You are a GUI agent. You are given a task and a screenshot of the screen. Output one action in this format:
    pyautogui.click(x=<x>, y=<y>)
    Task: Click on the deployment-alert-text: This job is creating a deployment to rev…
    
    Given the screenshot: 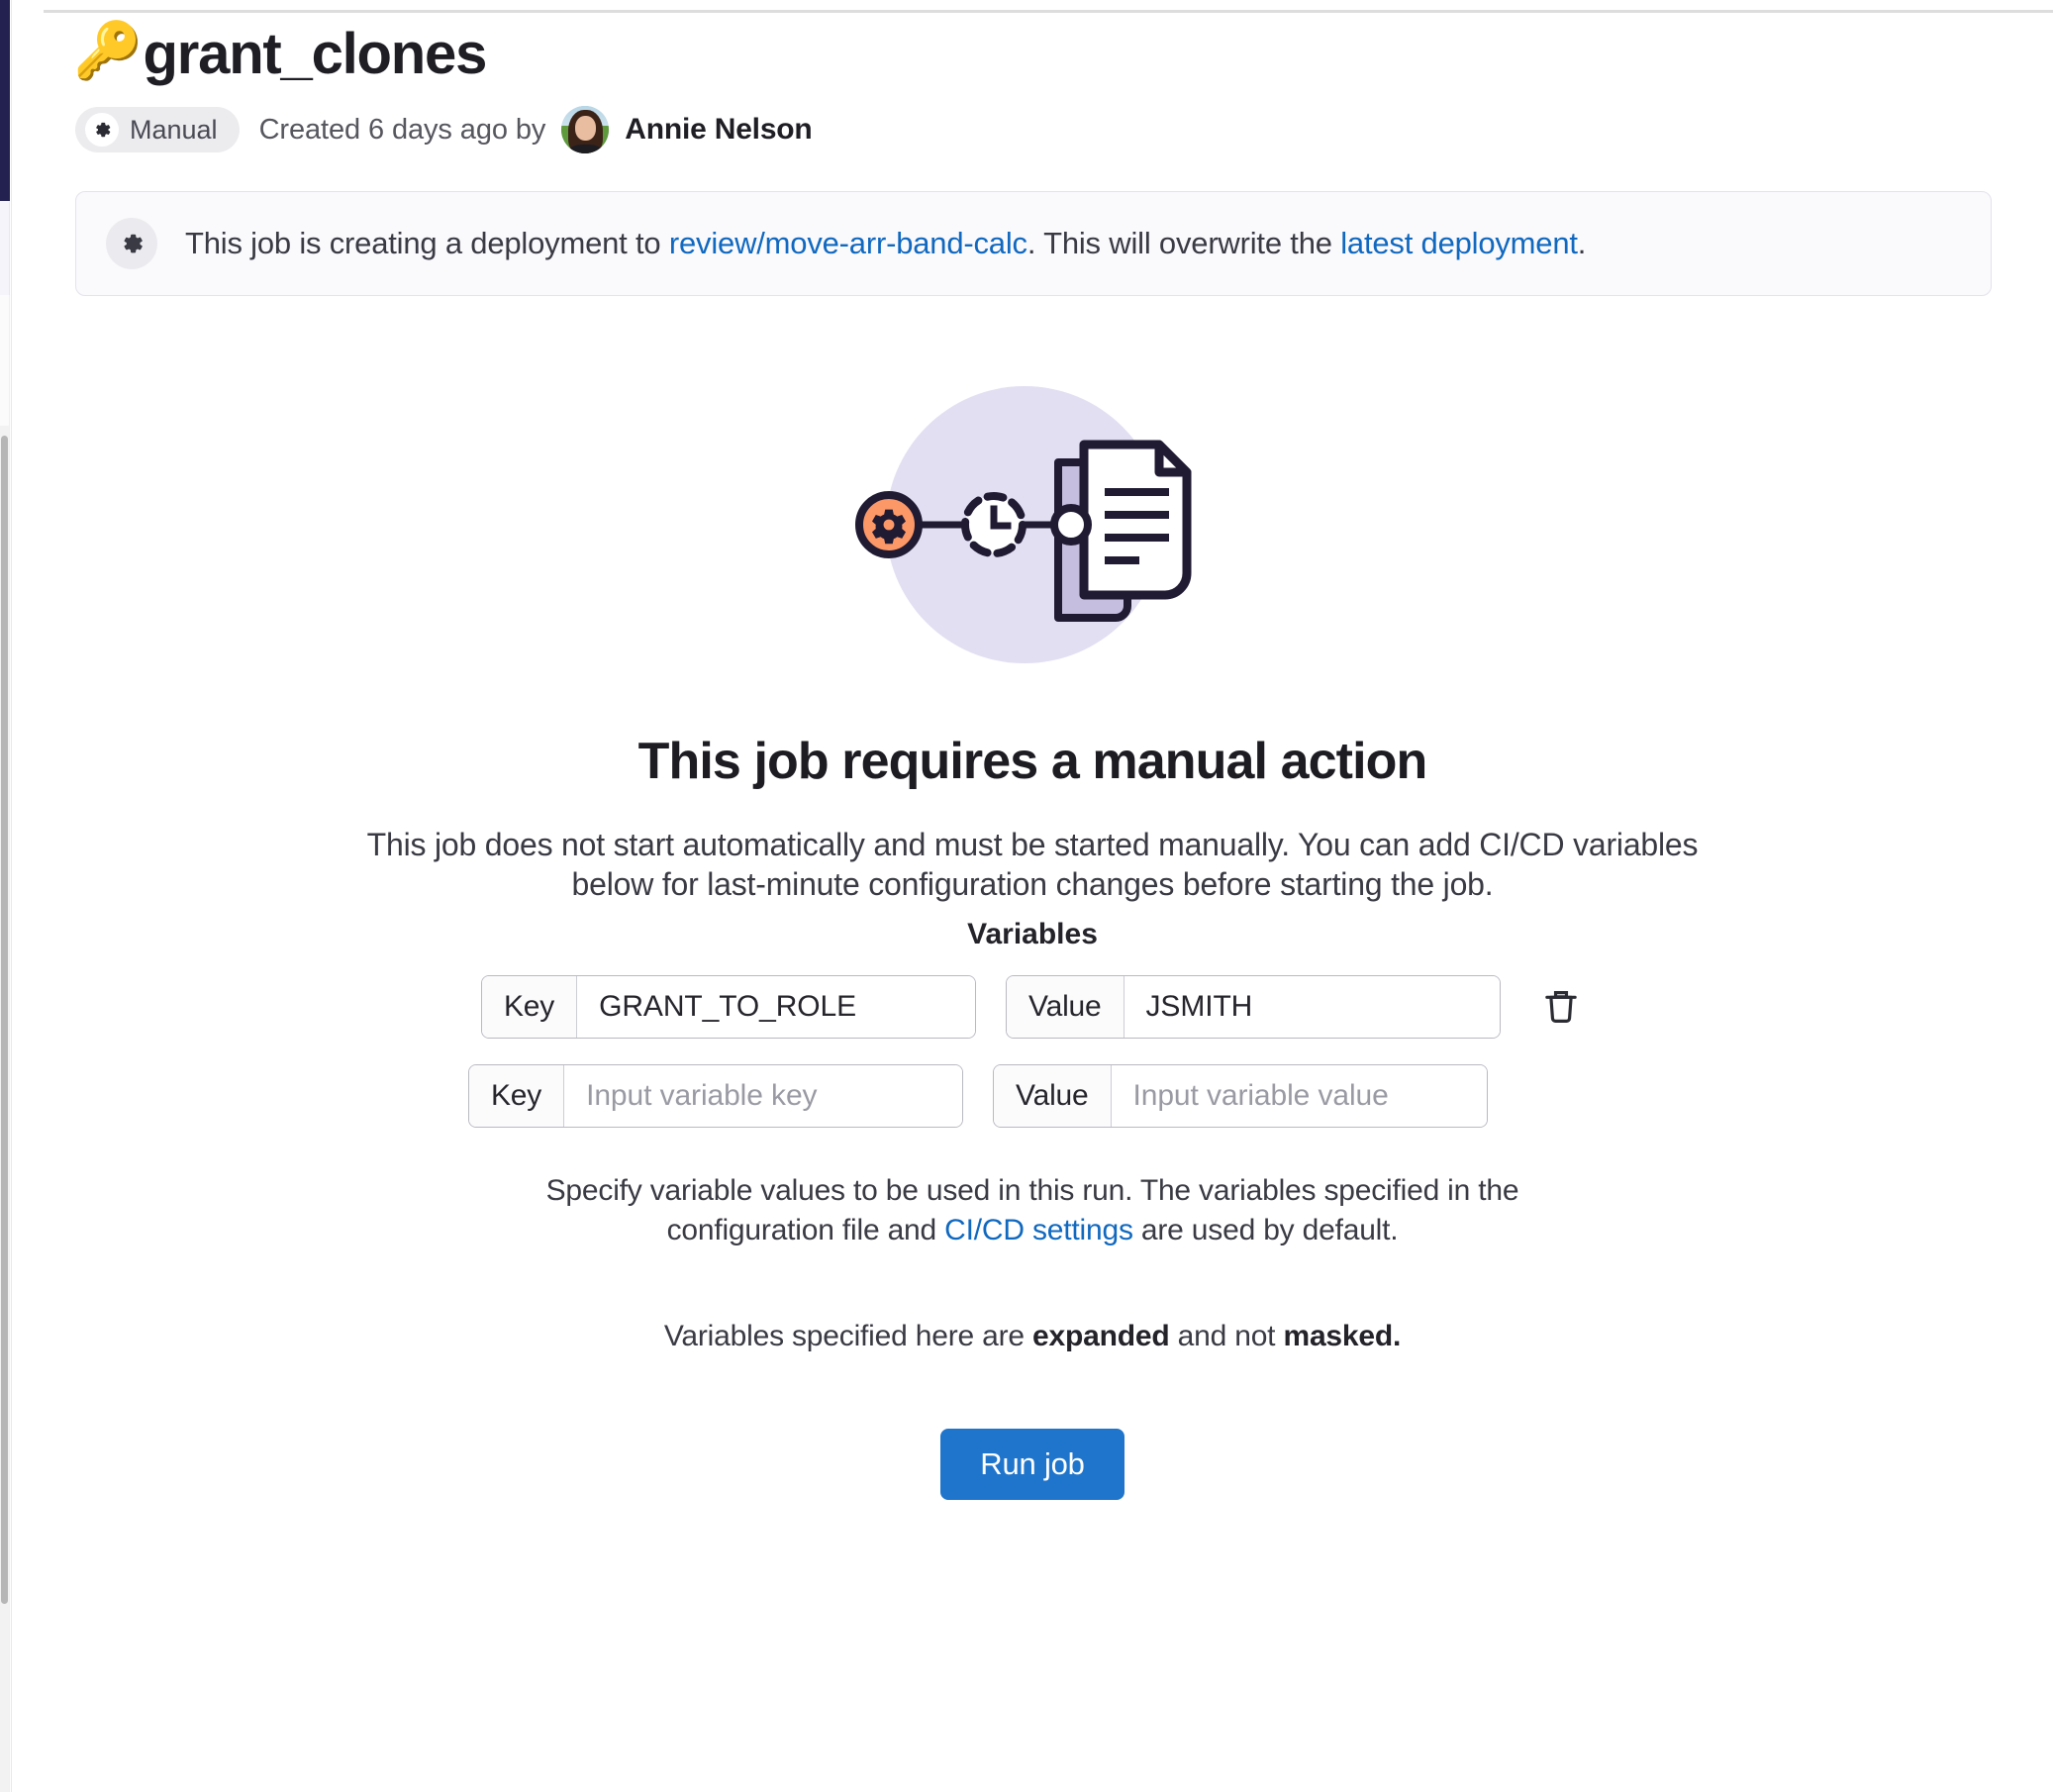 What is the action you would take?
    pyautogui.click(x=885, y=243)
    